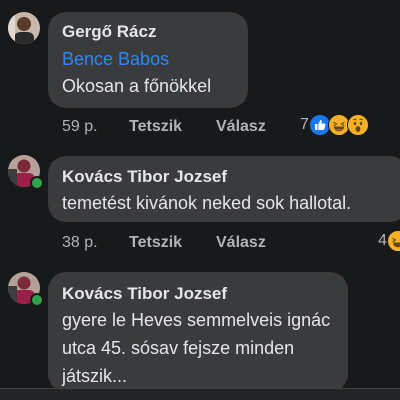  What do you see at coordinates (334, 125) in the screenshot?
I see `reaction-summary: 7` at bounding box center [334, 125].